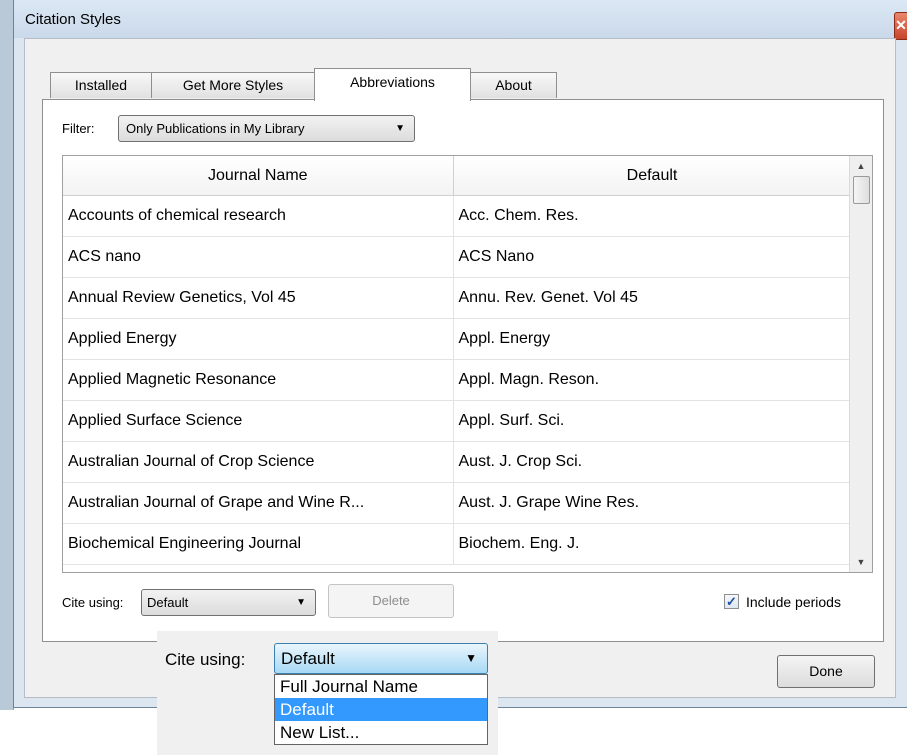  Describe the element at coordinates (826, 671) in the screenshot. I see `done-button: Done` at that location.